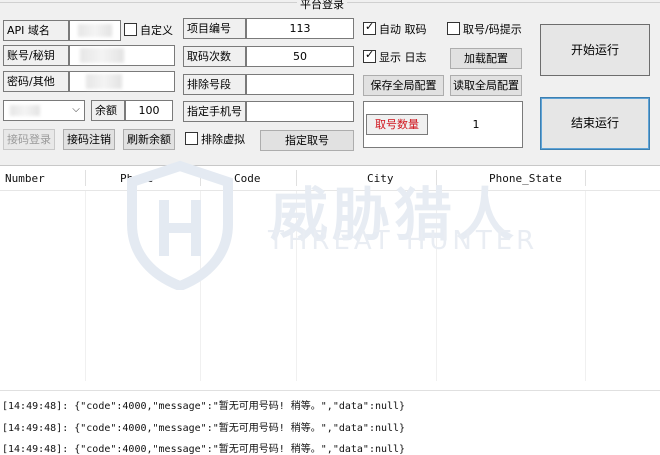 The height and width of the screenshot is (455, 660). What do you see at coordinates (300, 56) in the screenshot?
I see `fetch-count-input: 50` at bounding box center [300, 56].